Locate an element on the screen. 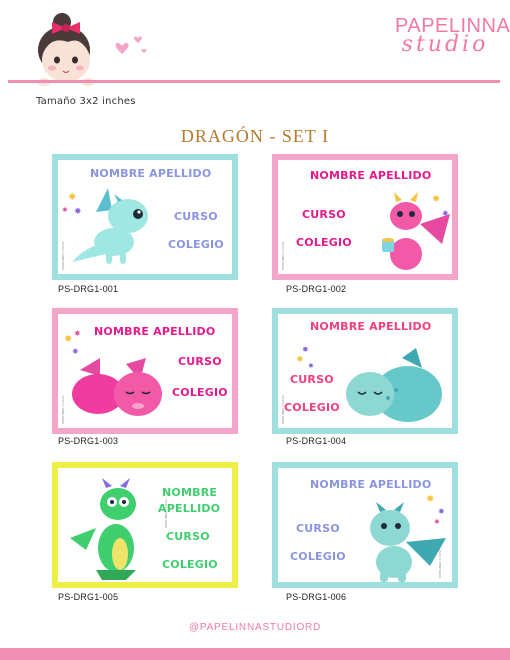  set-title: DRAGÓN - SET I is located at coordinates (255, 136).